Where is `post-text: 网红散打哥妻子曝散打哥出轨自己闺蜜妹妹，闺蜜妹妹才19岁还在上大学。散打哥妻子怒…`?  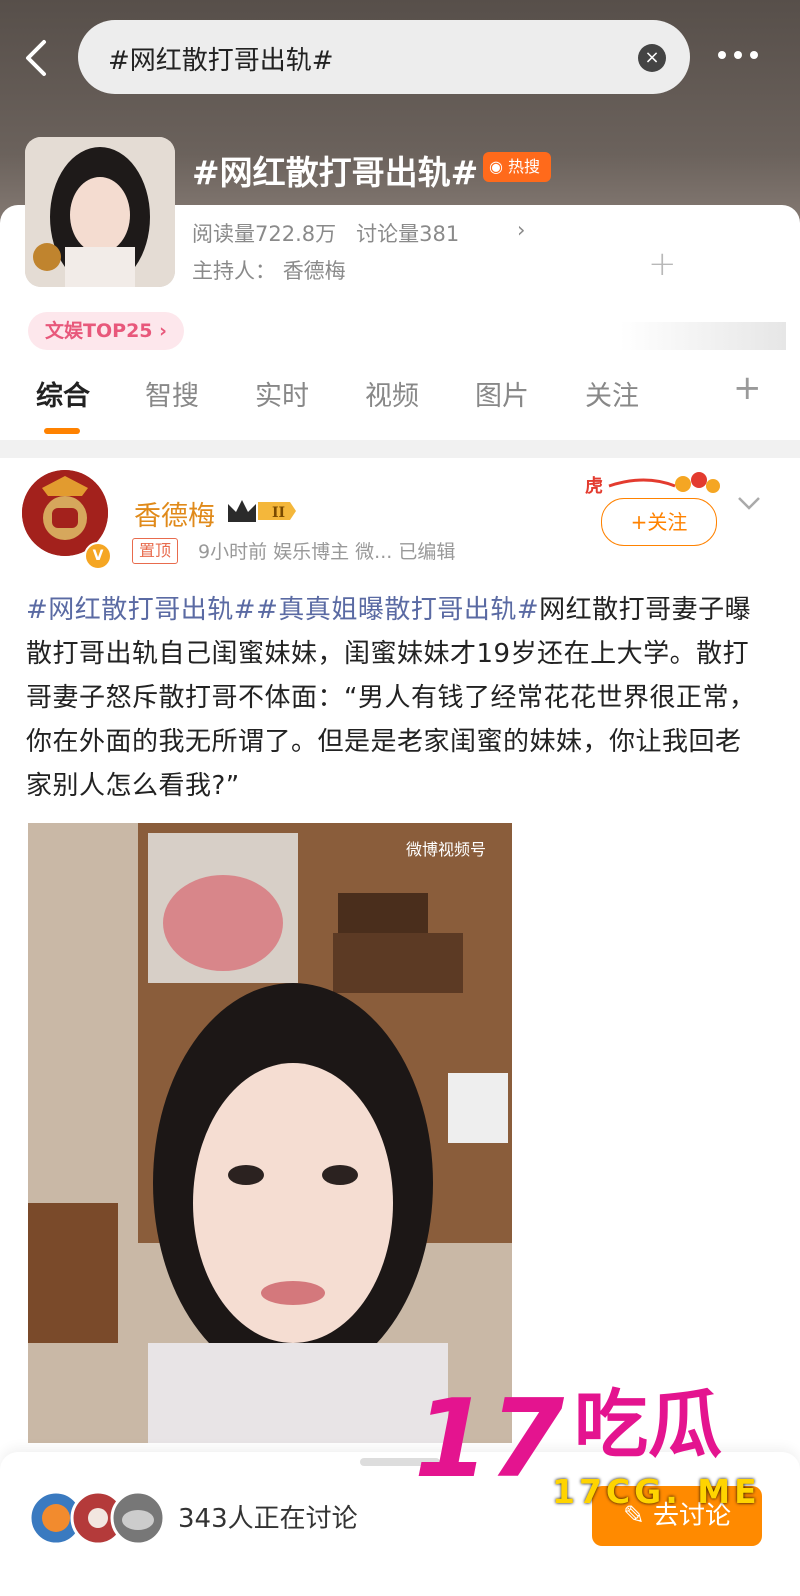
post-text: 网红散打哥妻子曝散打哥出轨自己闺蜜妹妹，闺蜜妹妹才19岁还在上大学。散打哥妻子怒… is located at coordinates (391, 698).